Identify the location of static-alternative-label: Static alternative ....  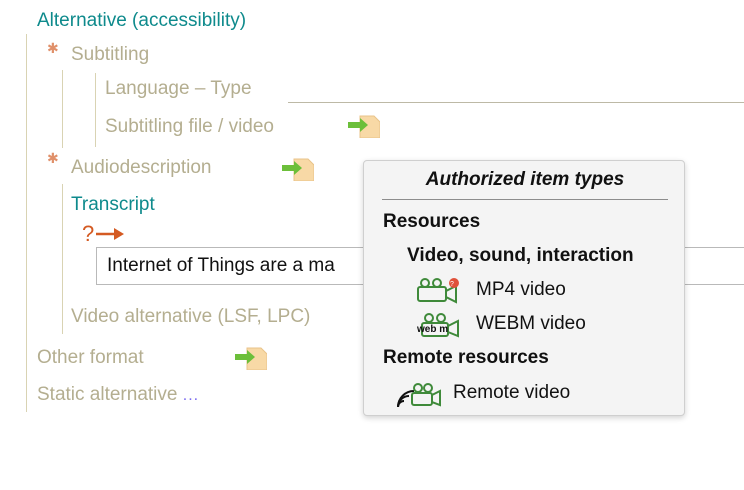
(118, 395).